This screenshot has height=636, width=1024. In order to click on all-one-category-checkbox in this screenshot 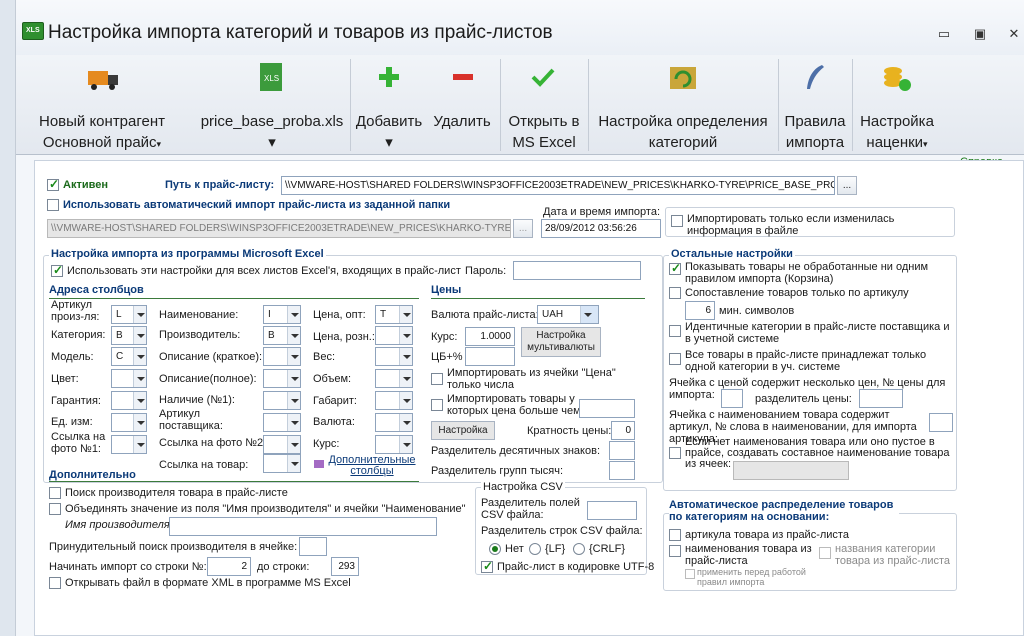, I will do `click(675, 359)`.